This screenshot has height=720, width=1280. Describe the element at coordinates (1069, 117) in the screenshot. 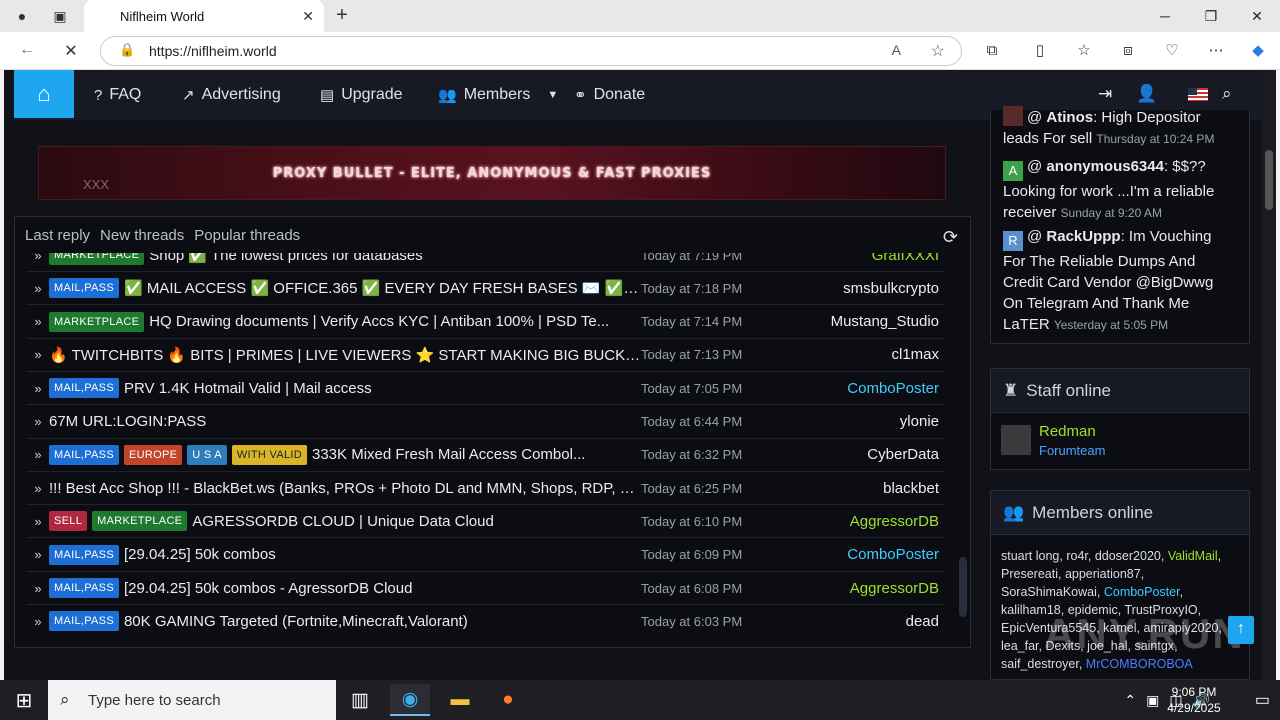

I see `chat-user: Atinos` at that location.